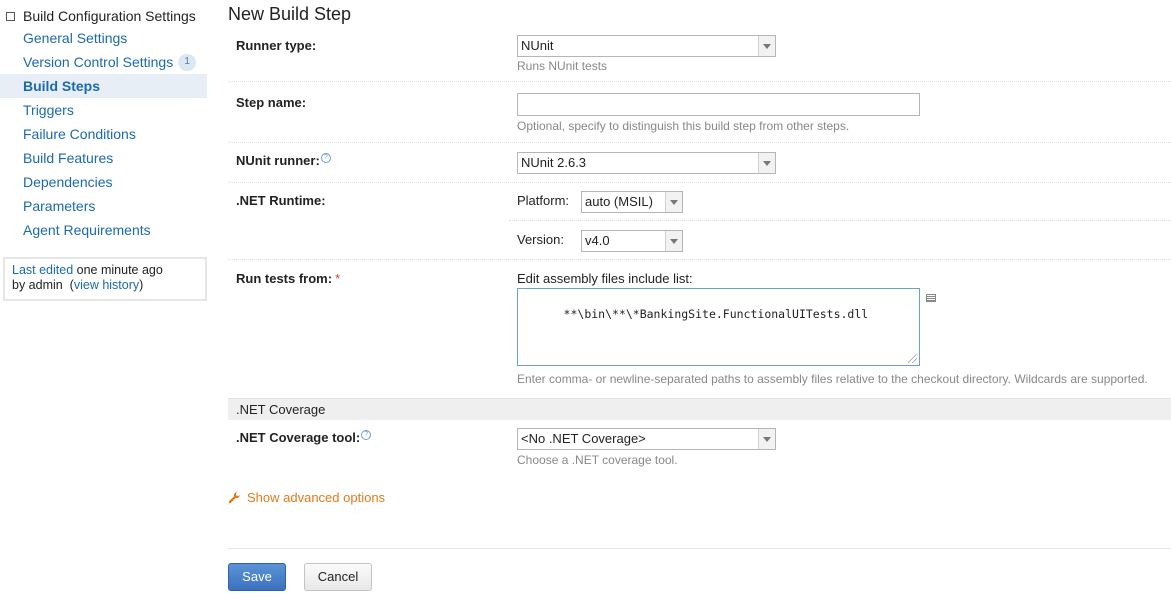  What do you see at coordinates (540, 239) in the screenshot?
I see `version-label: Version:` at bounding box center [540, 239].